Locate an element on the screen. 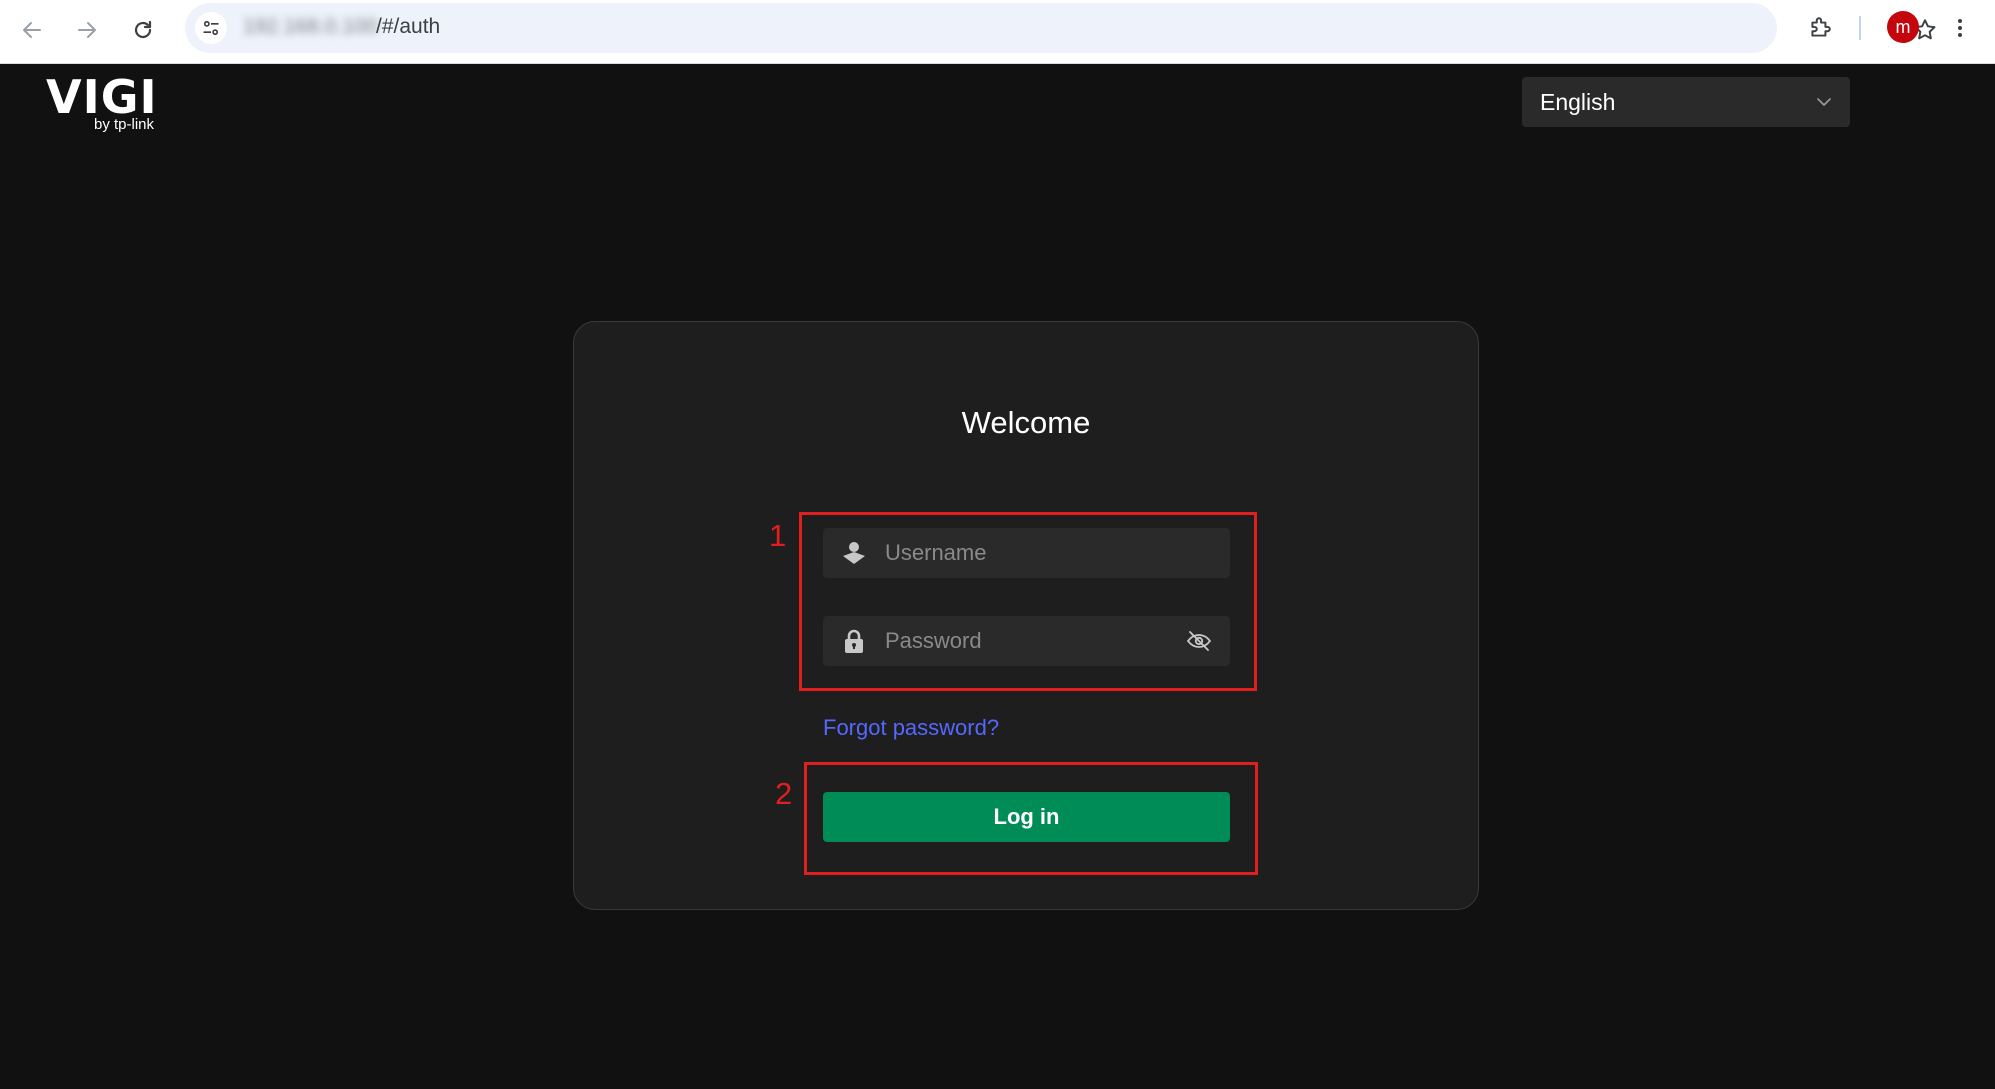  language-select: English is located at coordinates (1686, 102).